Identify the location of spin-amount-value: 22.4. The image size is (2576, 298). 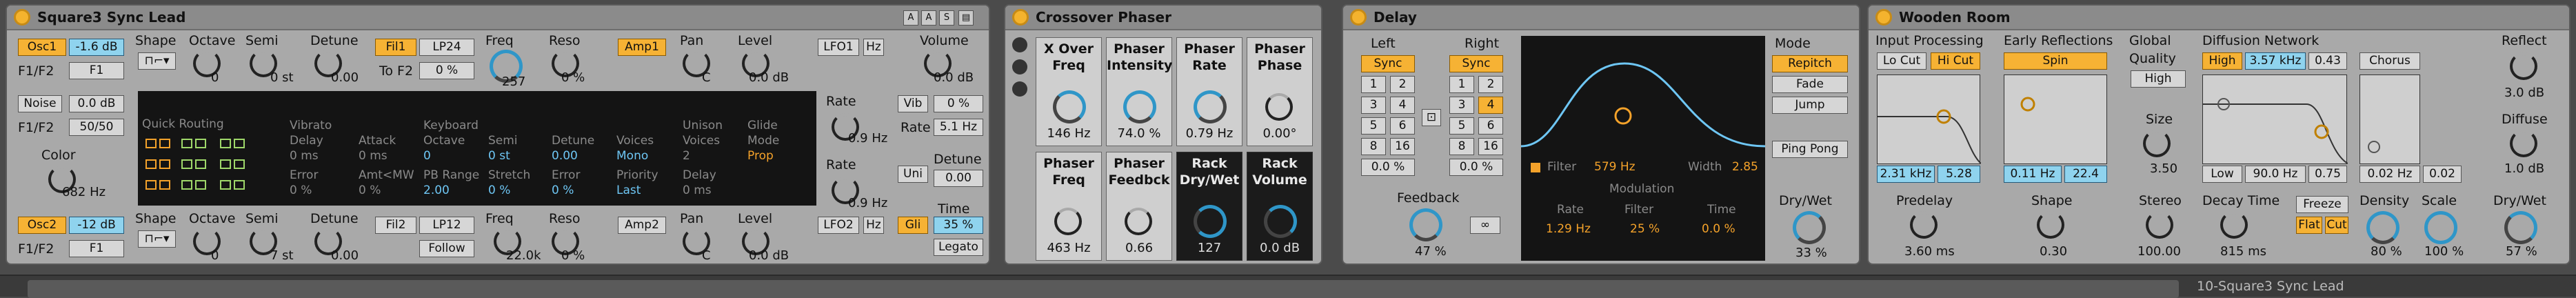
(2085, 174).